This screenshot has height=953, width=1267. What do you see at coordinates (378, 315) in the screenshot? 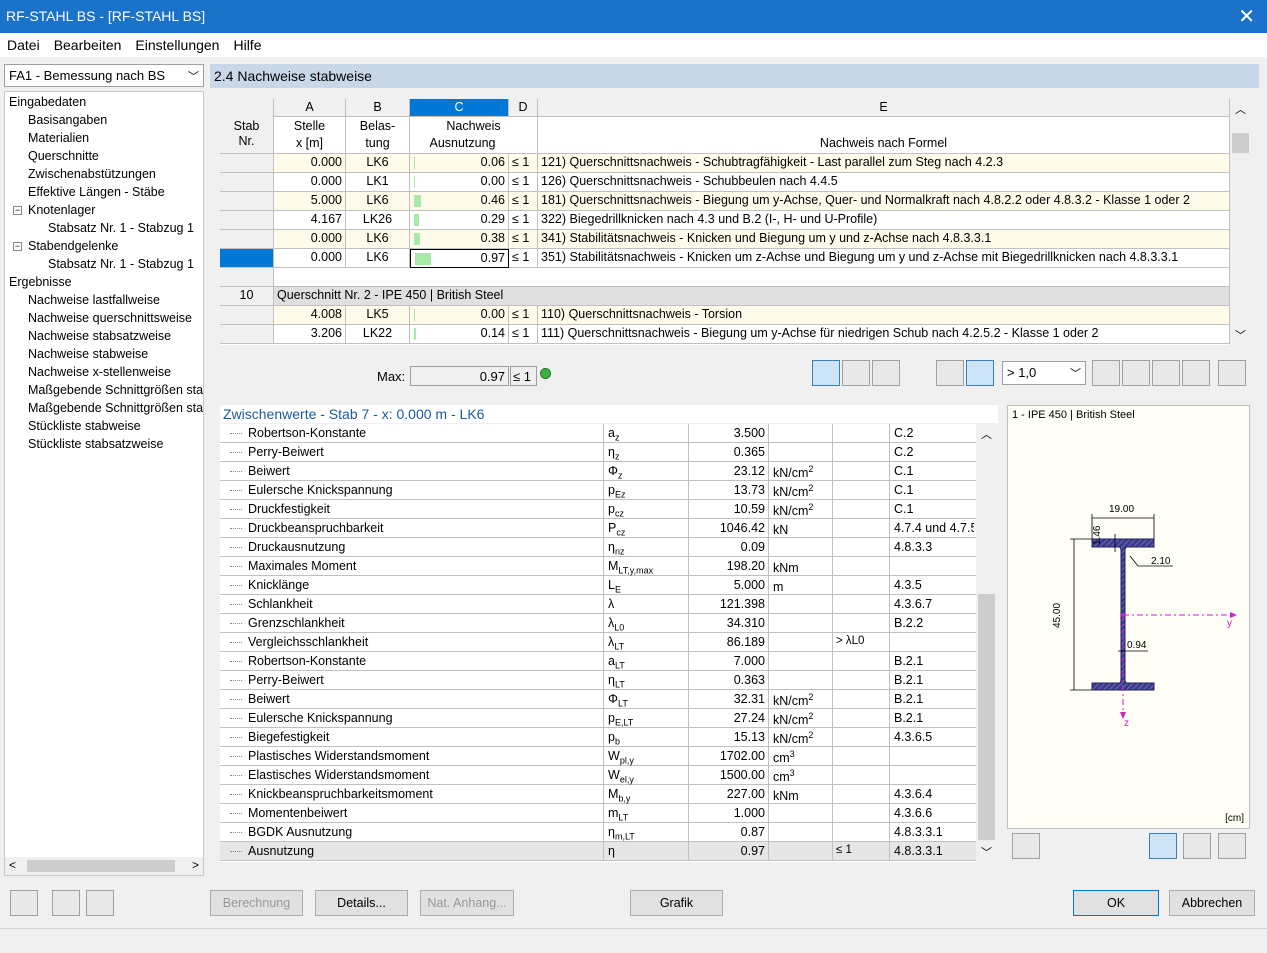
I see `cell-loading: LK5` at bounding box center [378, 315].